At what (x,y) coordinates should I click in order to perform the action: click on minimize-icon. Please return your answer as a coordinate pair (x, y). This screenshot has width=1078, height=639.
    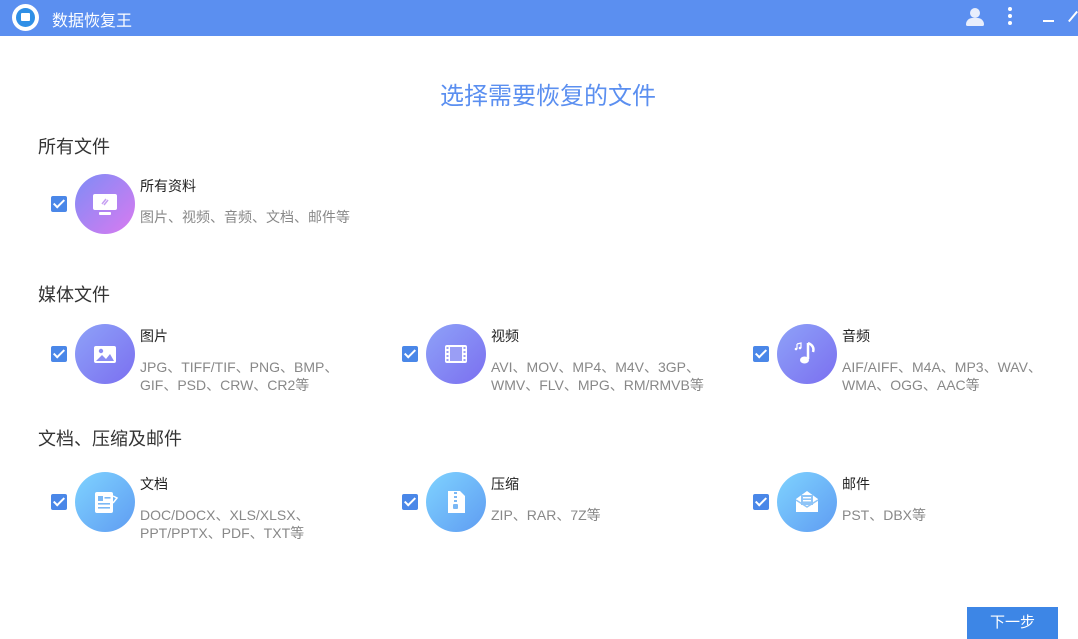
    Looking at the image, I should click on (1048, 18).